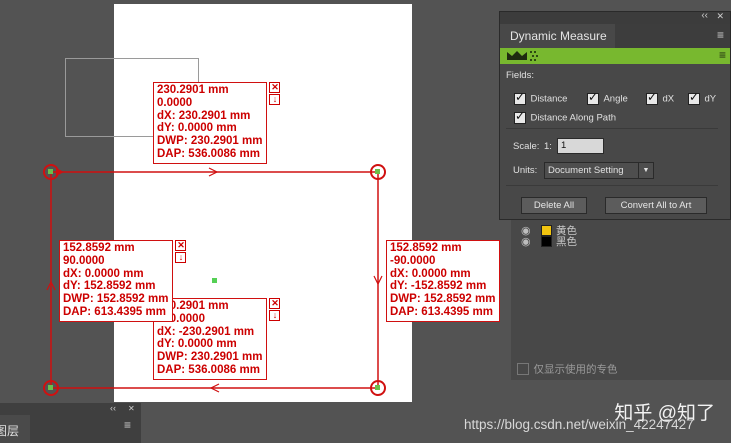 Image resolution: width=731 pixels, height=443 pixels. What do you see at coordinates (549, 99) in the screenshot?
I see `checkbox-label: Distance` at bounding box center [549, 99].